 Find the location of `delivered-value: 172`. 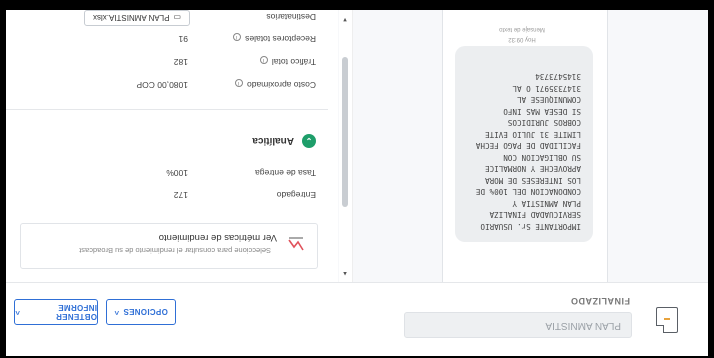

delivered-value: 172 is located at coordinates (180, 195).